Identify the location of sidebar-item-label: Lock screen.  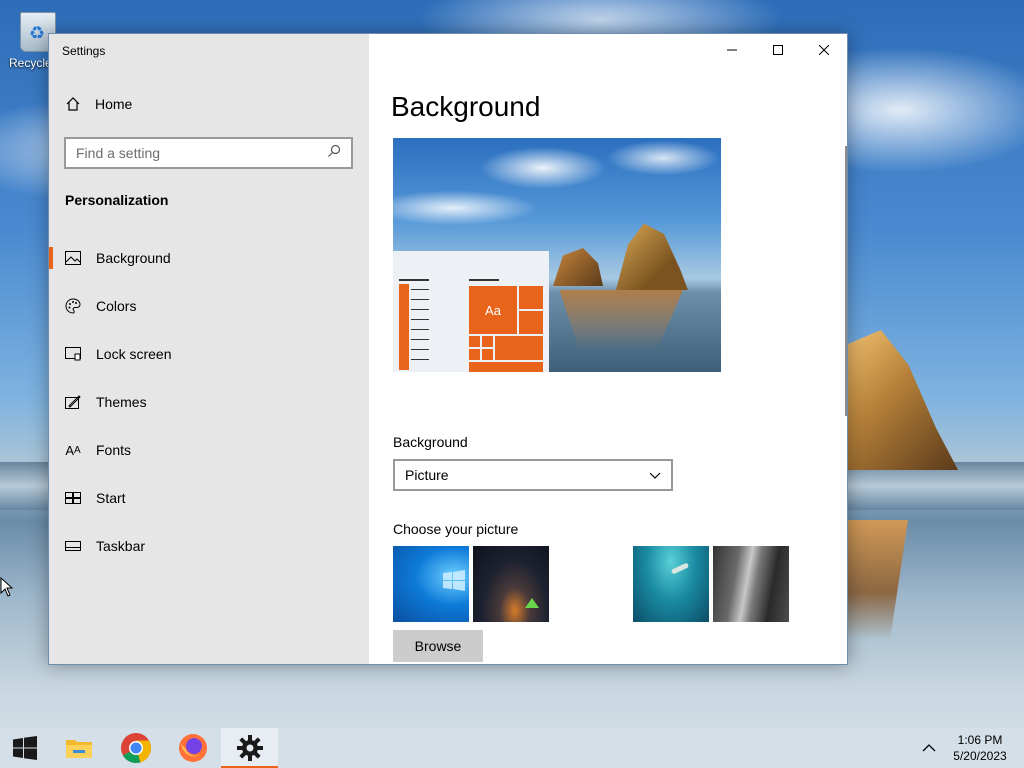
(134, 354).